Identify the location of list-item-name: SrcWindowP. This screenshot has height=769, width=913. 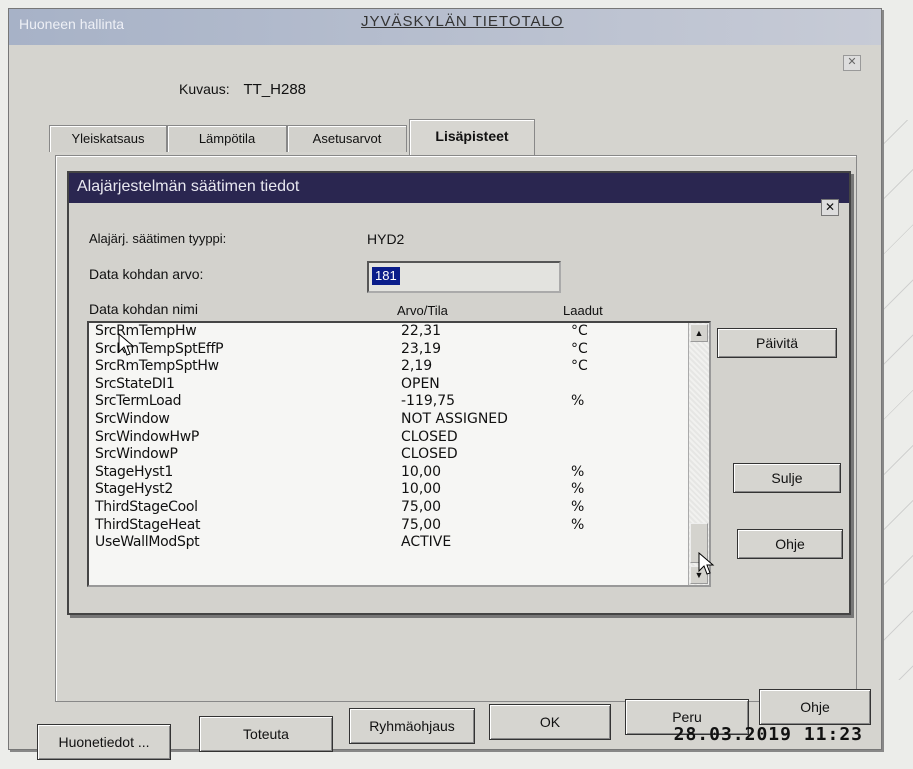
(136, 454).